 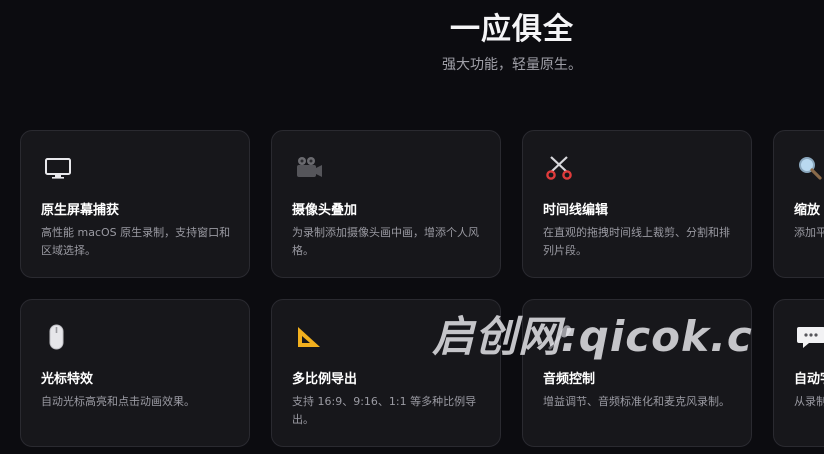 I want to click on microphone-icon, so click(x=560, y=337).